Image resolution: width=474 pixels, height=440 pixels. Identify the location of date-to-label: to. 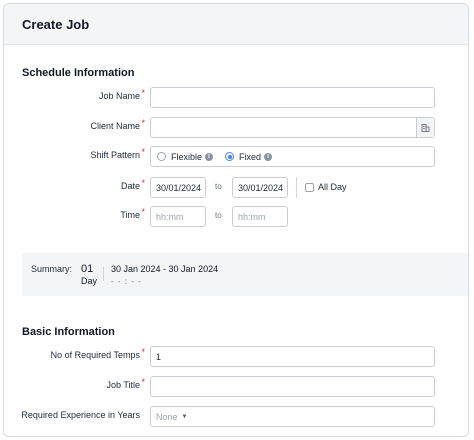
(218, 186).